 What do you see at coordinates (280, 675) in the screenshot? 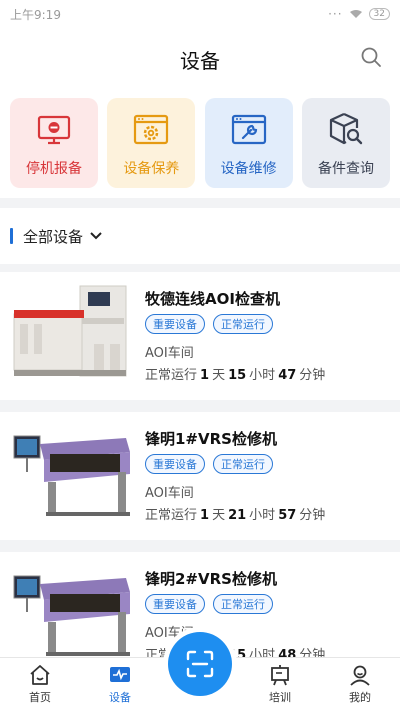
I see `presentation-board-icon` at bounding box center [280, 675].